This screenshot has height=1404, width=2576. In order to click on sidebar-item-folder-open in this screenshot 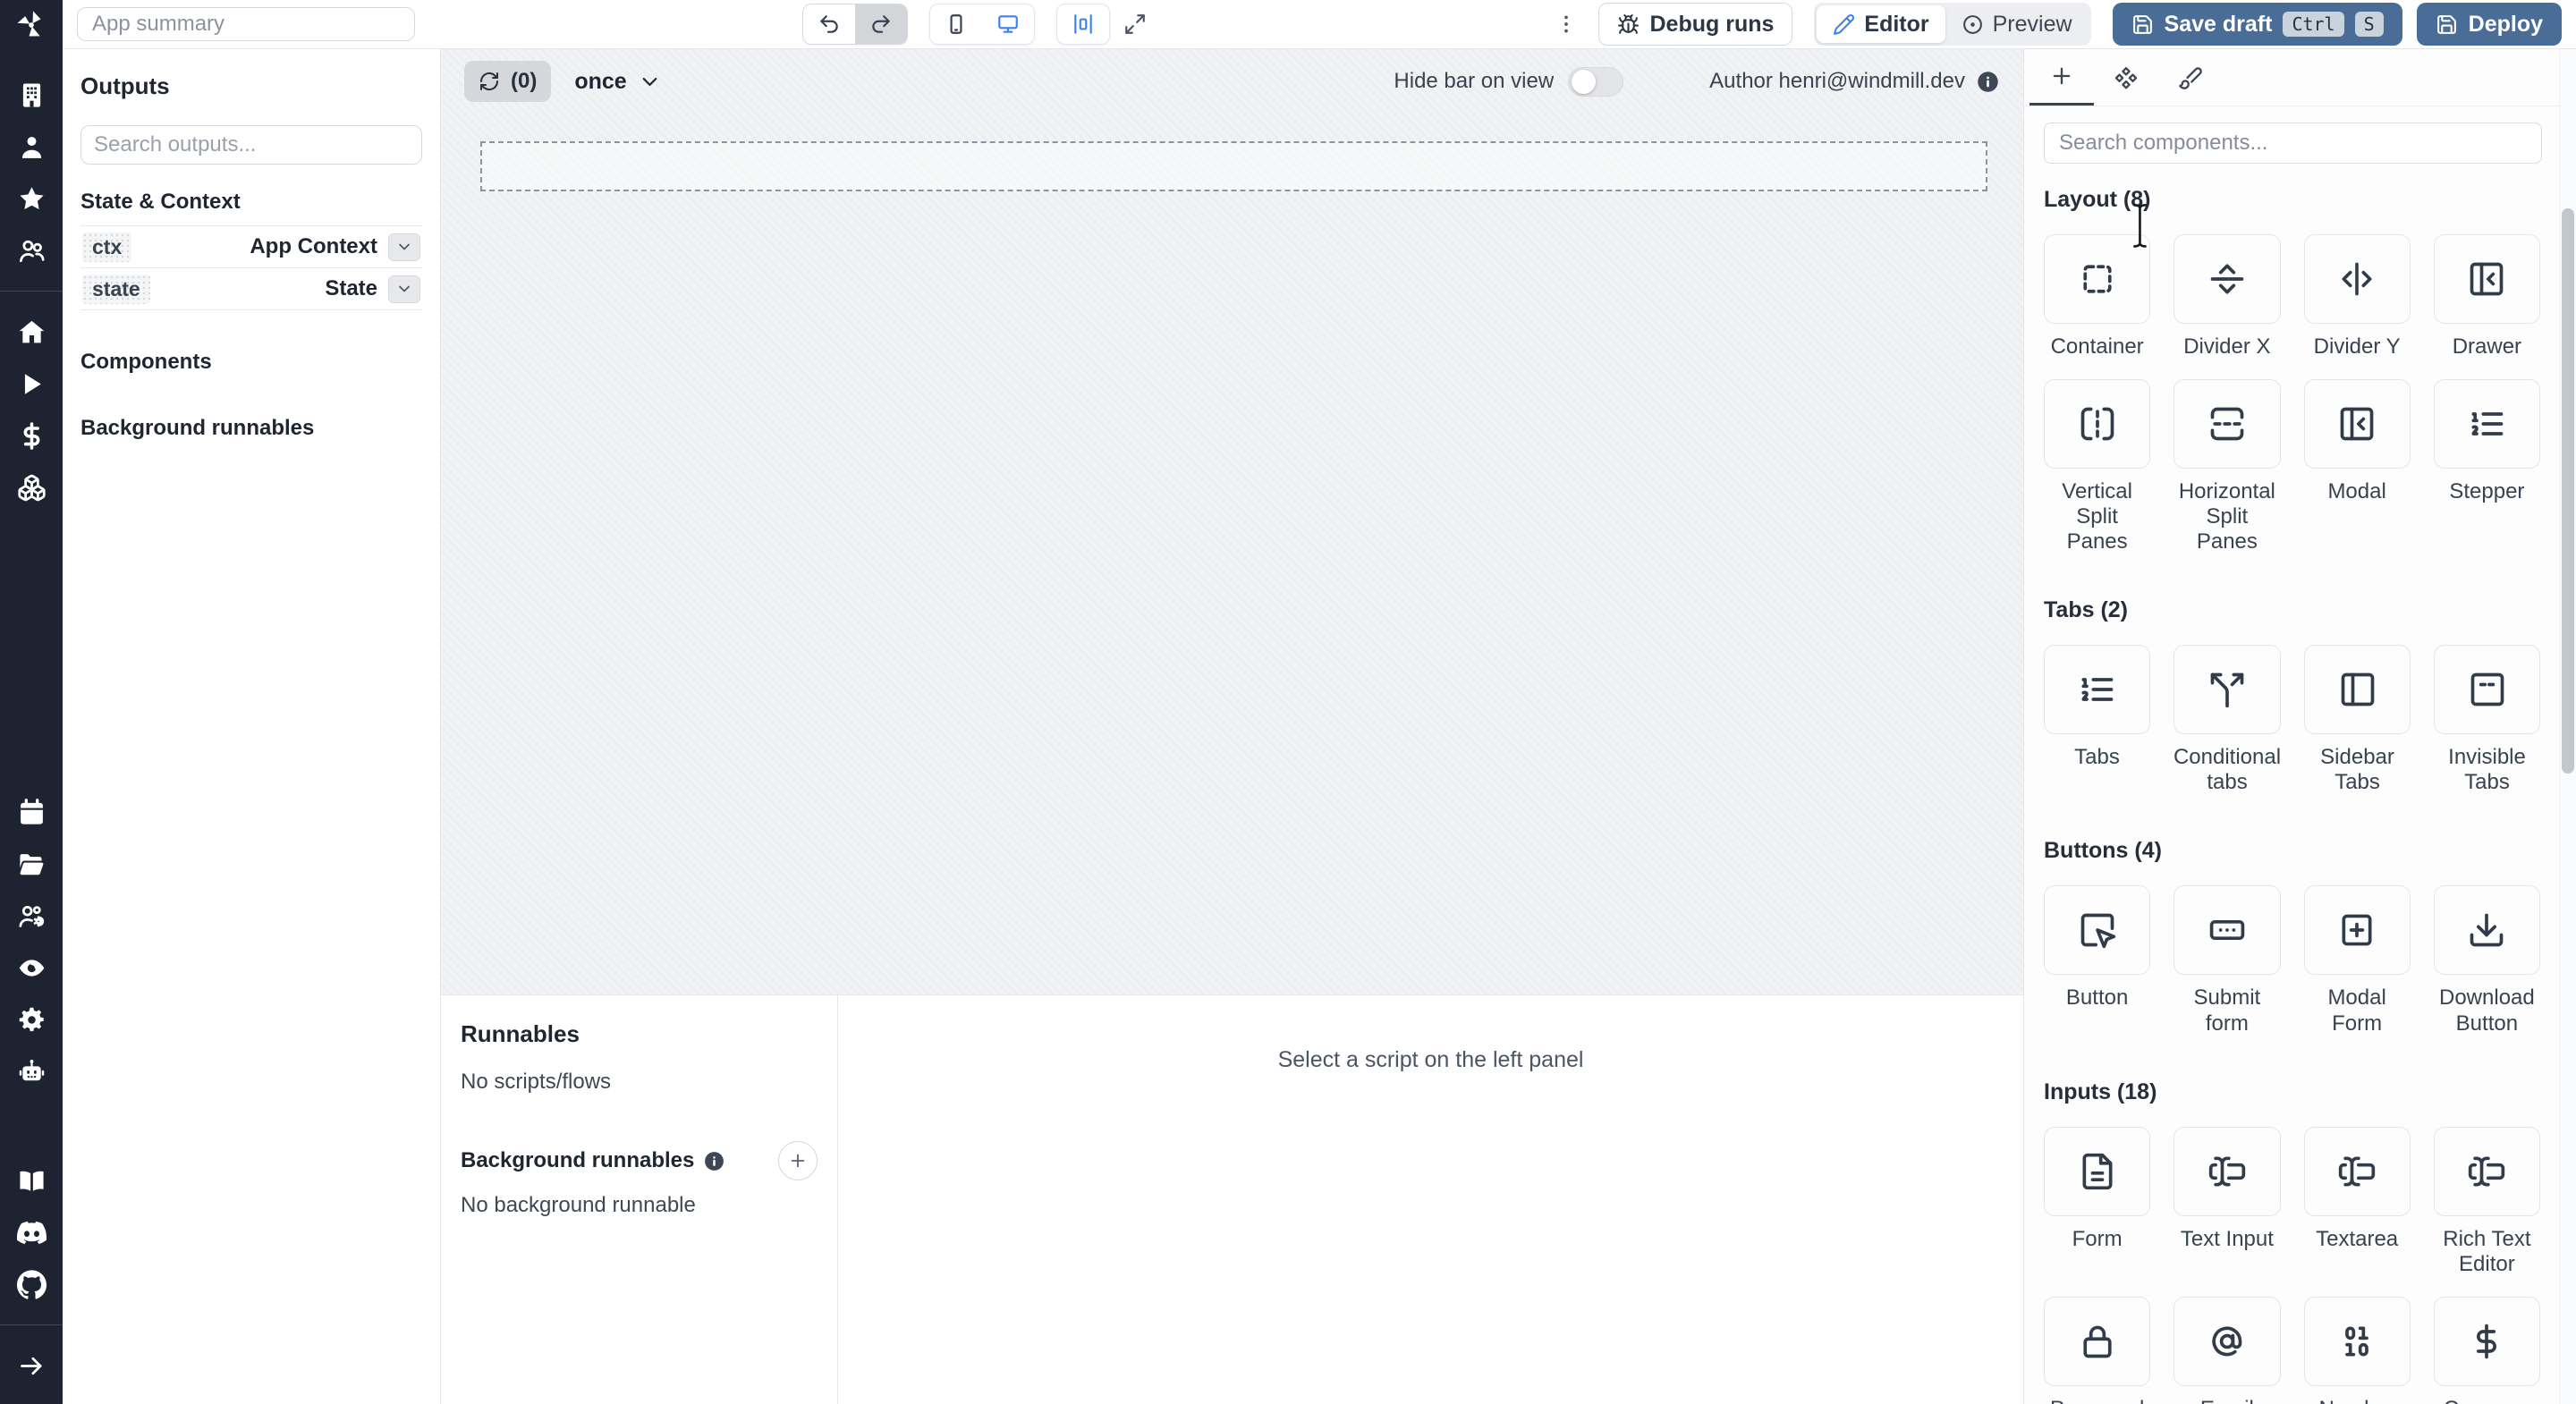, I will do `click(31, 864)`.